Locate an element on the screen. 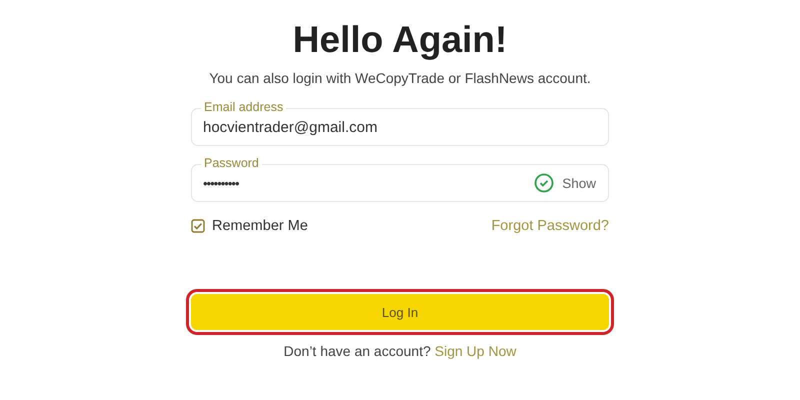  subtitle-text: You can also login with WeCopyTrade or FlashNews account. is located at coordinates (400, 78).